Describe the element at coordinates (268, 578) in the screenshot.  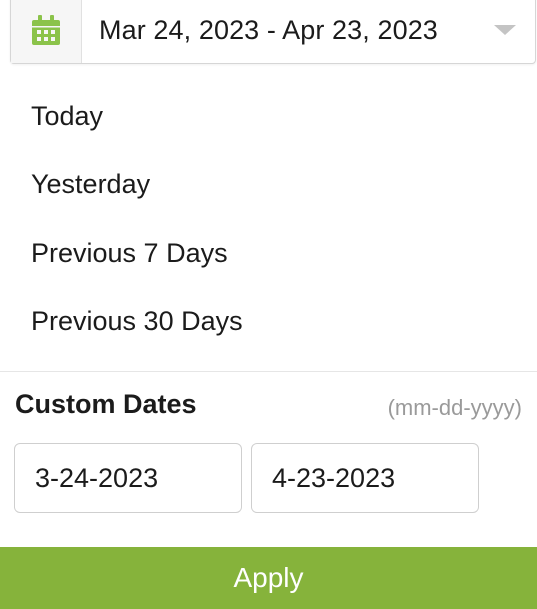
I see `apply-button: Apply` at that location.